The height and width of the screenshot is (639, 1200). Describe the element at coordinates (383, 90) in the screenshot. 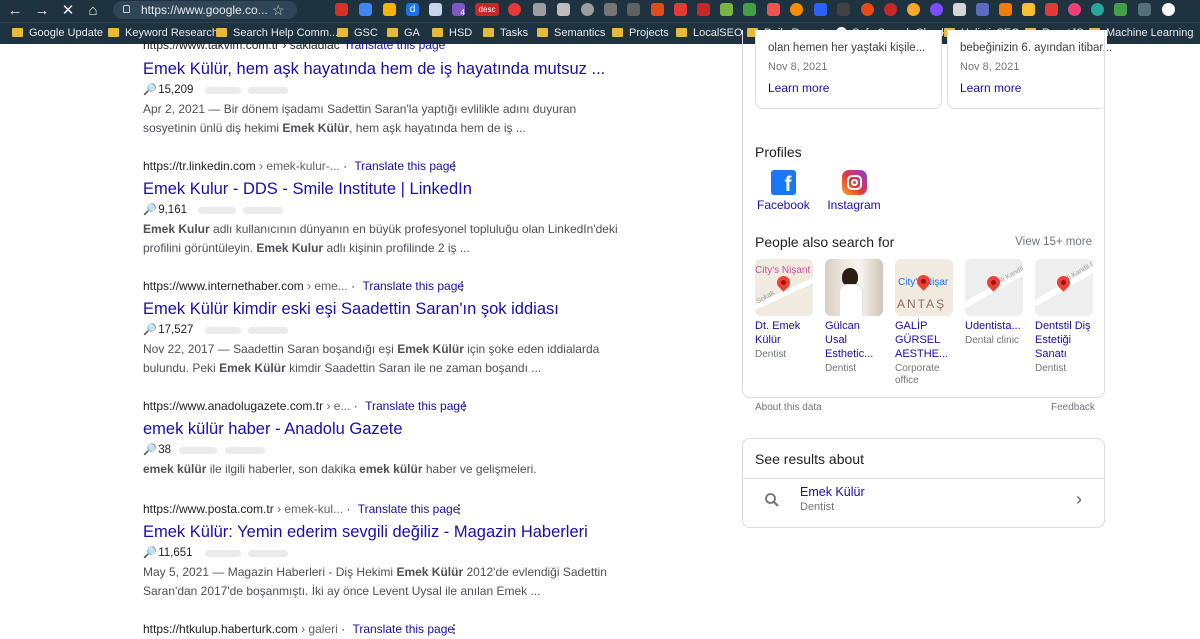

I see `result-stats: 🔎 15,209` at that location.